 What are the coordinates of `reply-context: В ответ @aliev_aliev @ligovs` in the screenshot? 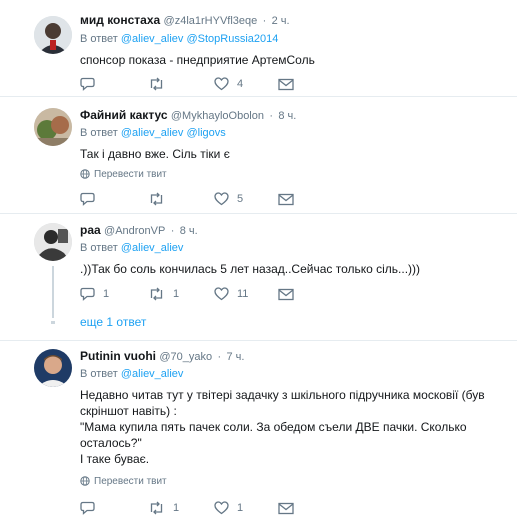 It's located at (153, 133).